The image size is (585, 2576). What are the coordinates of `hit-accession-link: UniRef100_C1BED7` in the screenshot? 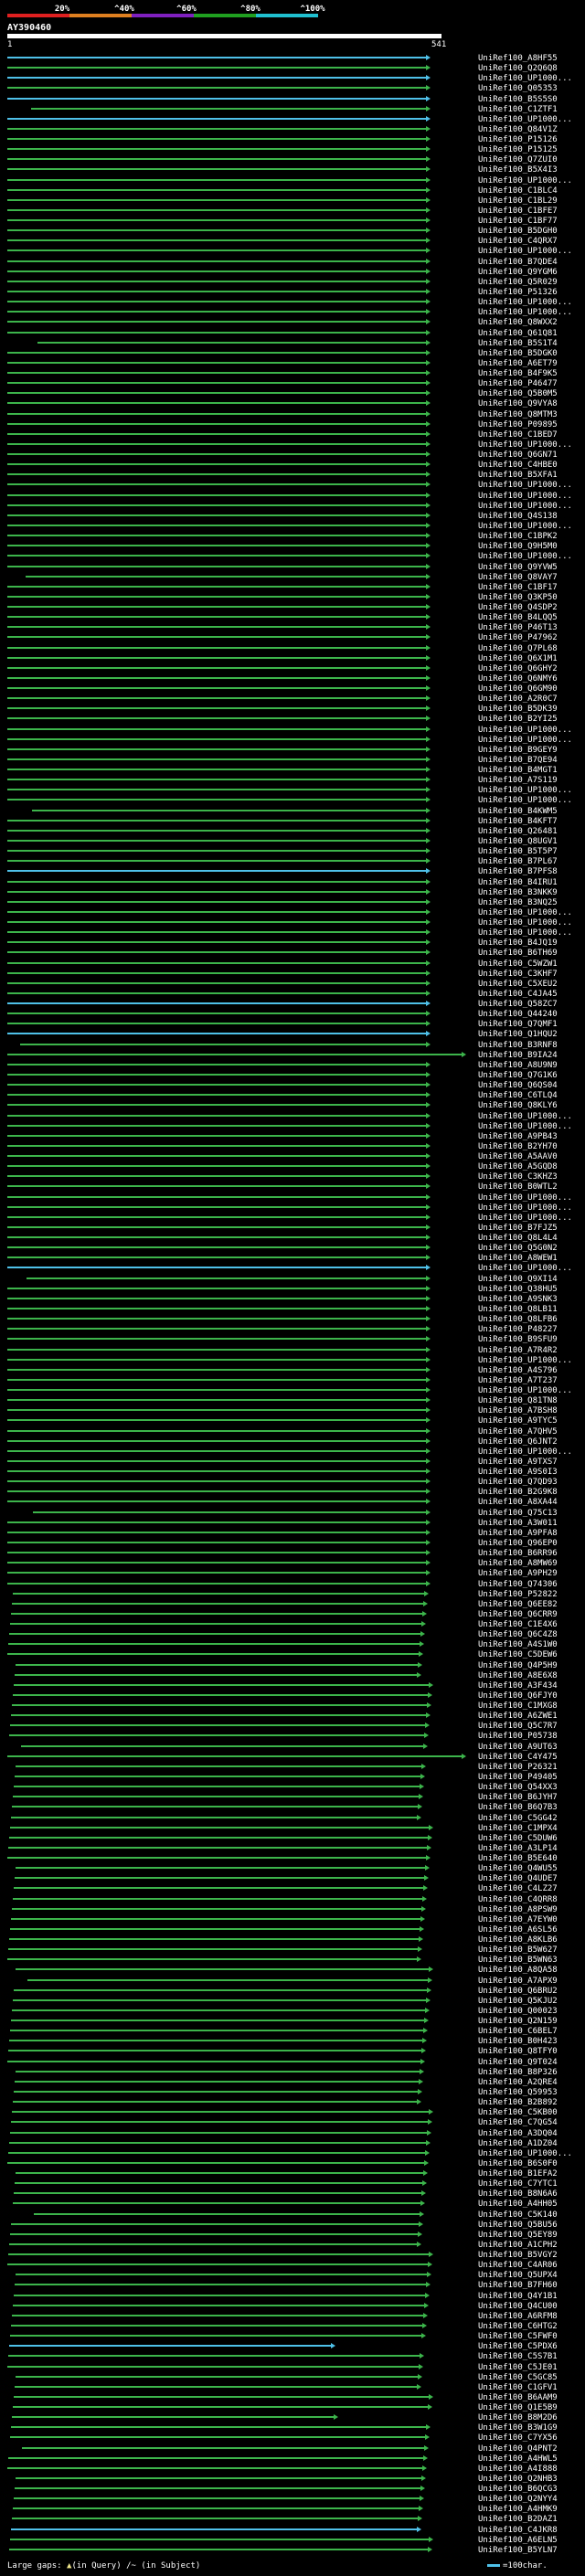 It's located at (518, 435).